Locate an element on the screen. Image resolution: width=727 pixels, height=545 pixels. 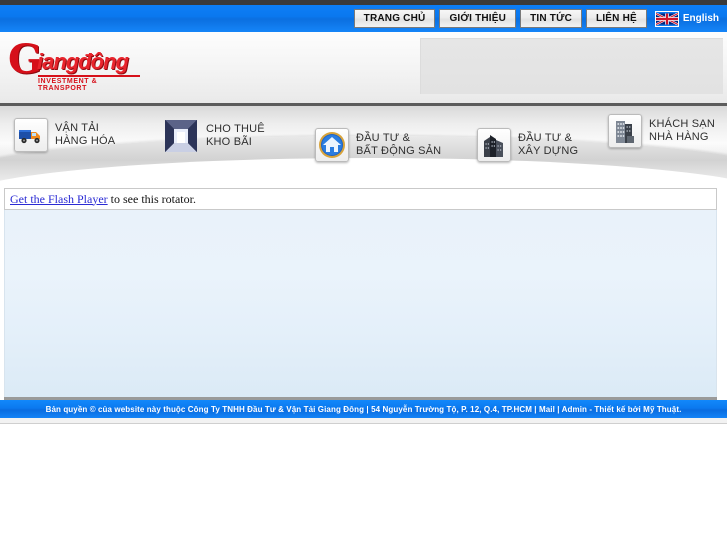
category-label-line1: VẬN TẢI is located at coordinates (77, 128).